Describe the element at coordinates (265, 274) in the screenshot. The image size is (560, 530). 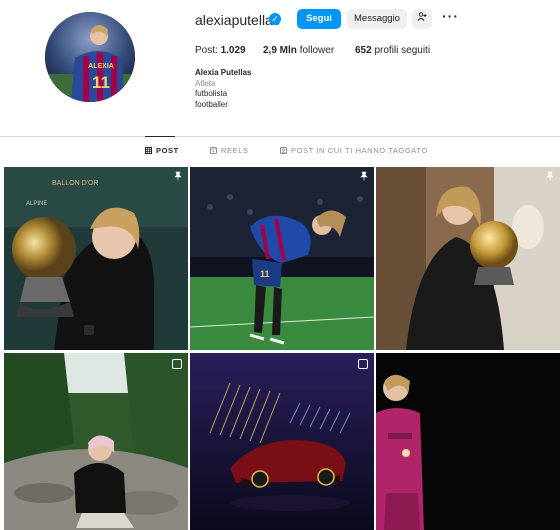
I see `svg-text: 11` at that location.